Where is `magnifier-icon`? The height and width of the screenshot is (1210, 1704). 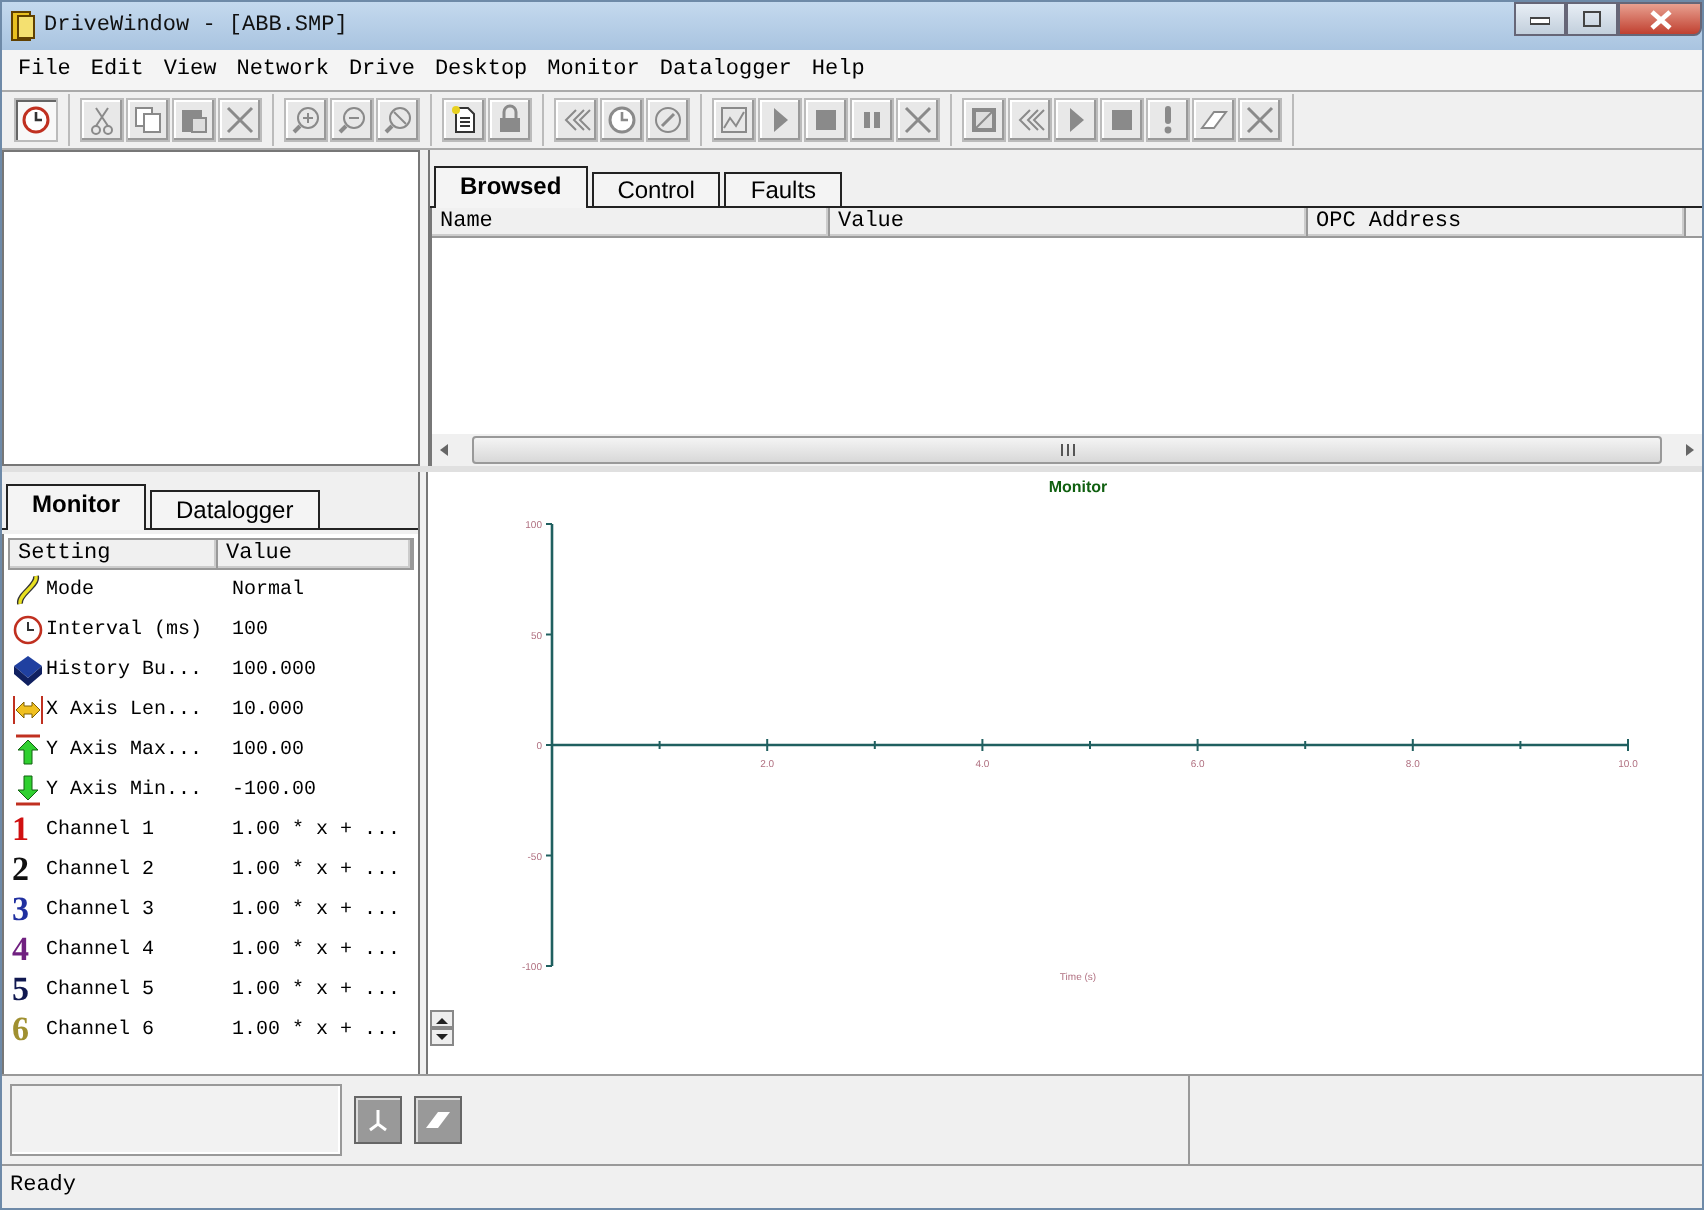 magnifier-icon is located at coordinates (398, 120).